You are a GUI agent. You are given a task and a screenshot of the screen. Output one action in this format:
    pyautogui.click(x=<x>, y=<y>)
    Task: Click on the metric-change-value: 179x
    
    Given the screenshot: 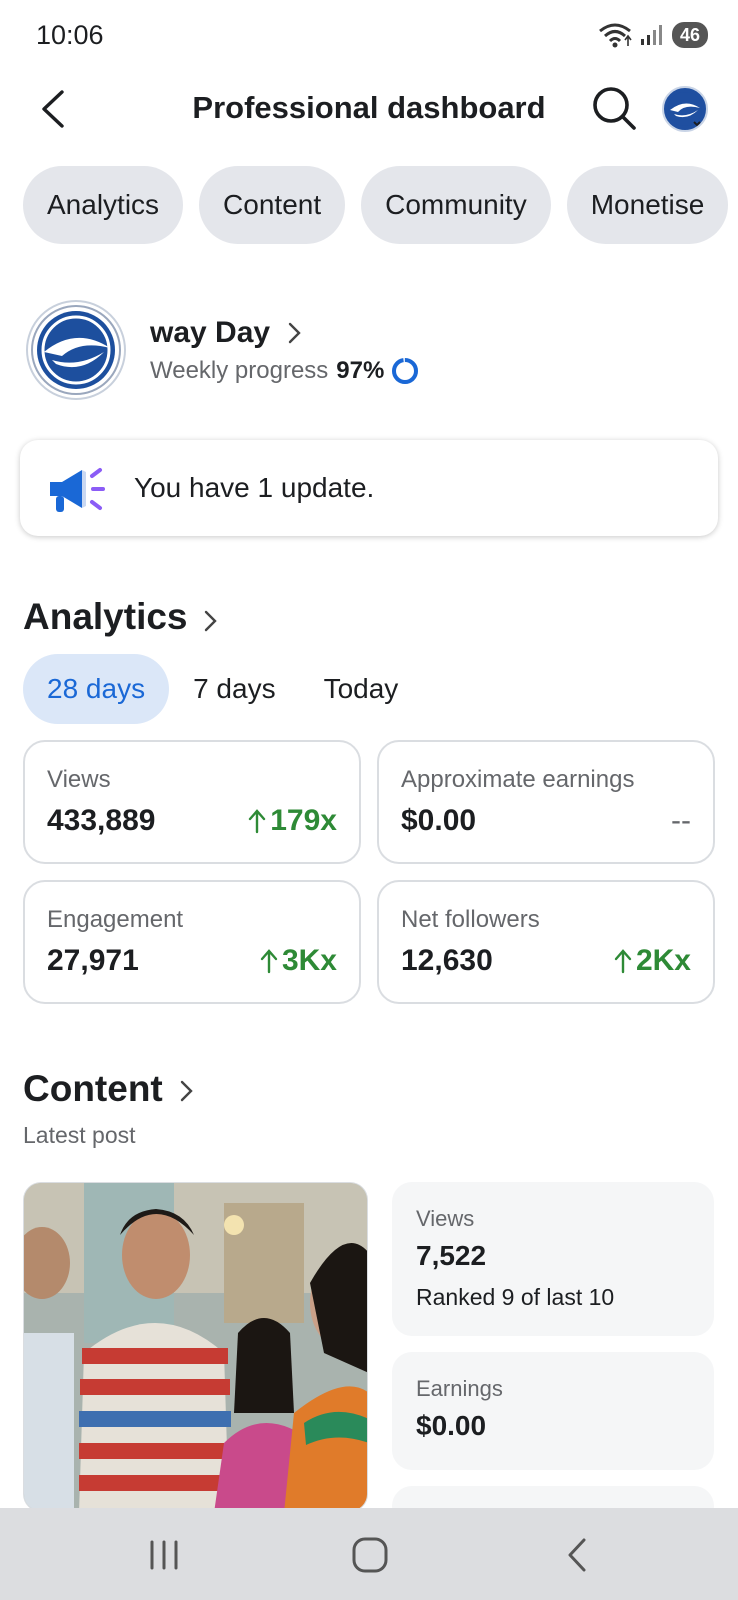 What is the action you would take?
    pyautogui.click(x=303, y=820)
    